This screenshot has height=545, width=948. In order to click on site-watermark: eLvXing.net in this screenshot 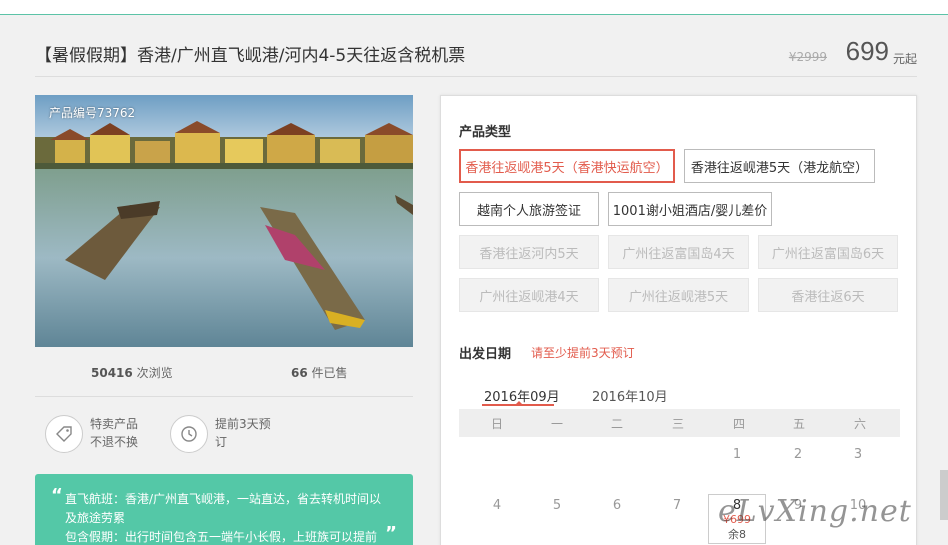, I will do `click(815, 511)`.